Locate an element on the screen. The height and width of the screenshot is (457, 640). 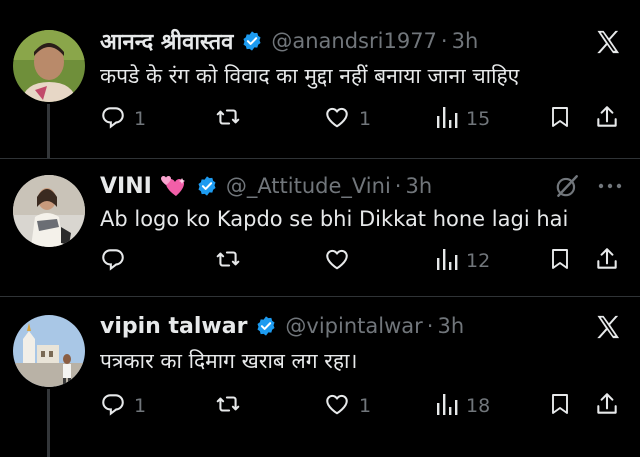
tweet-header: आनन्द श्रीवास्तव @anandsri1977 · 3h is located at coordinates (289, 41).